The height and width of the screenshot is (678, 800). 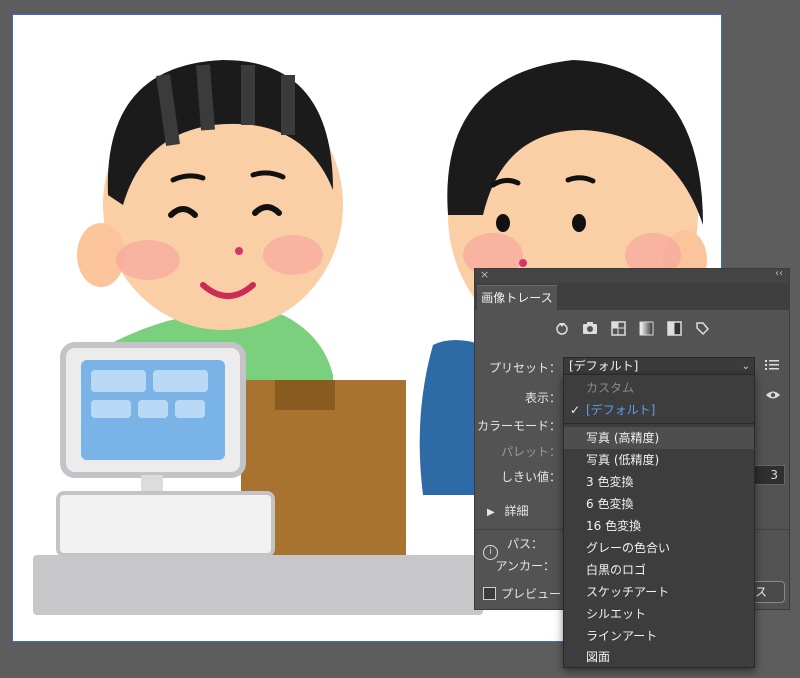 I want to click on menu-separator, so click(x=659, y=423).